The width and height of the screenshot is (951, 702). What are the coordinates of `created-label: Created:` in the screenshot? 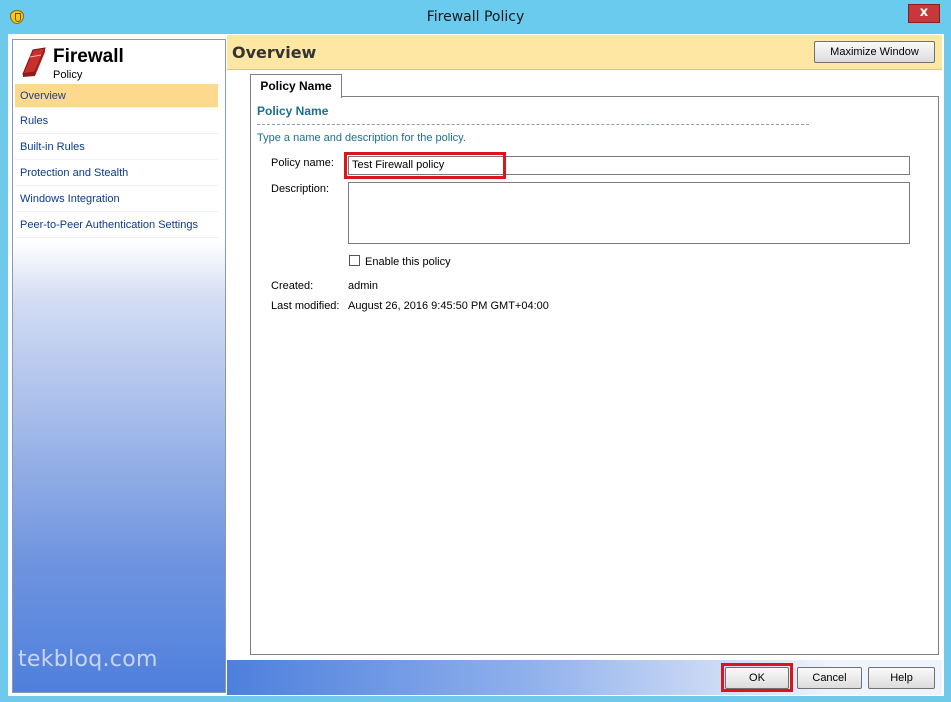 It's located at (292, 286).